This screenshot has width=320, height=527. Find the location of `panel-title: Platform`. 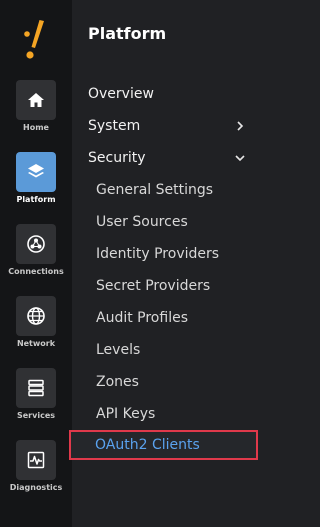

panel-title: Platform is located at coordinates (127, 33).